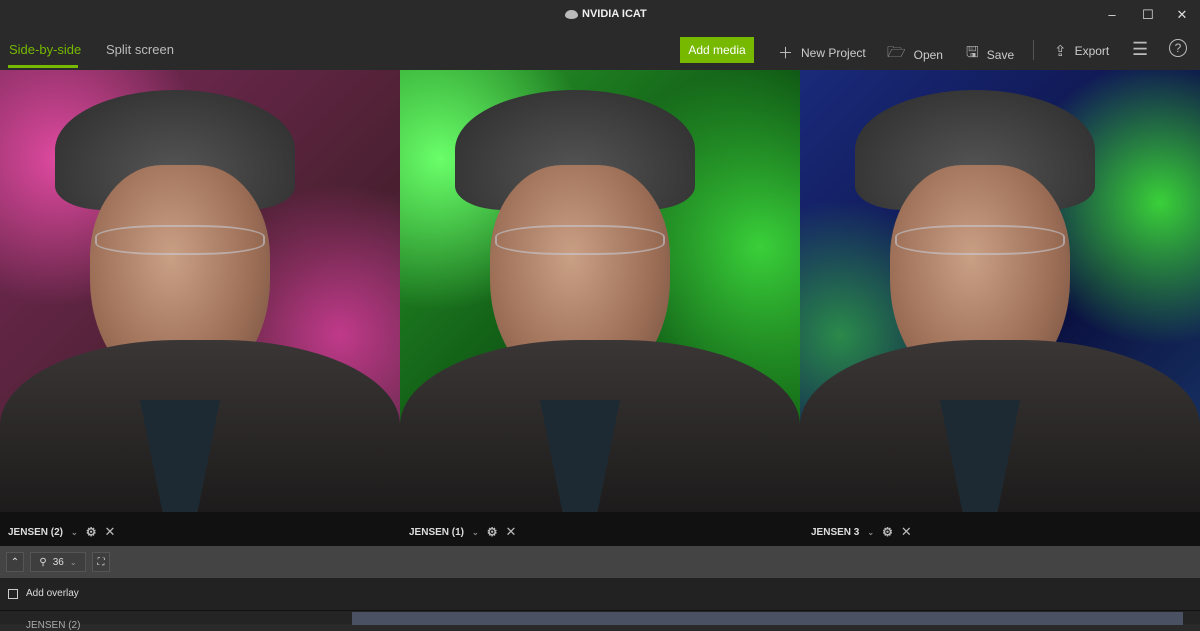 Image resolution: width=1200 pixels, height=631 pixels. I want to click on tab-side-by-side: Side-by-side, so click(45, 49).